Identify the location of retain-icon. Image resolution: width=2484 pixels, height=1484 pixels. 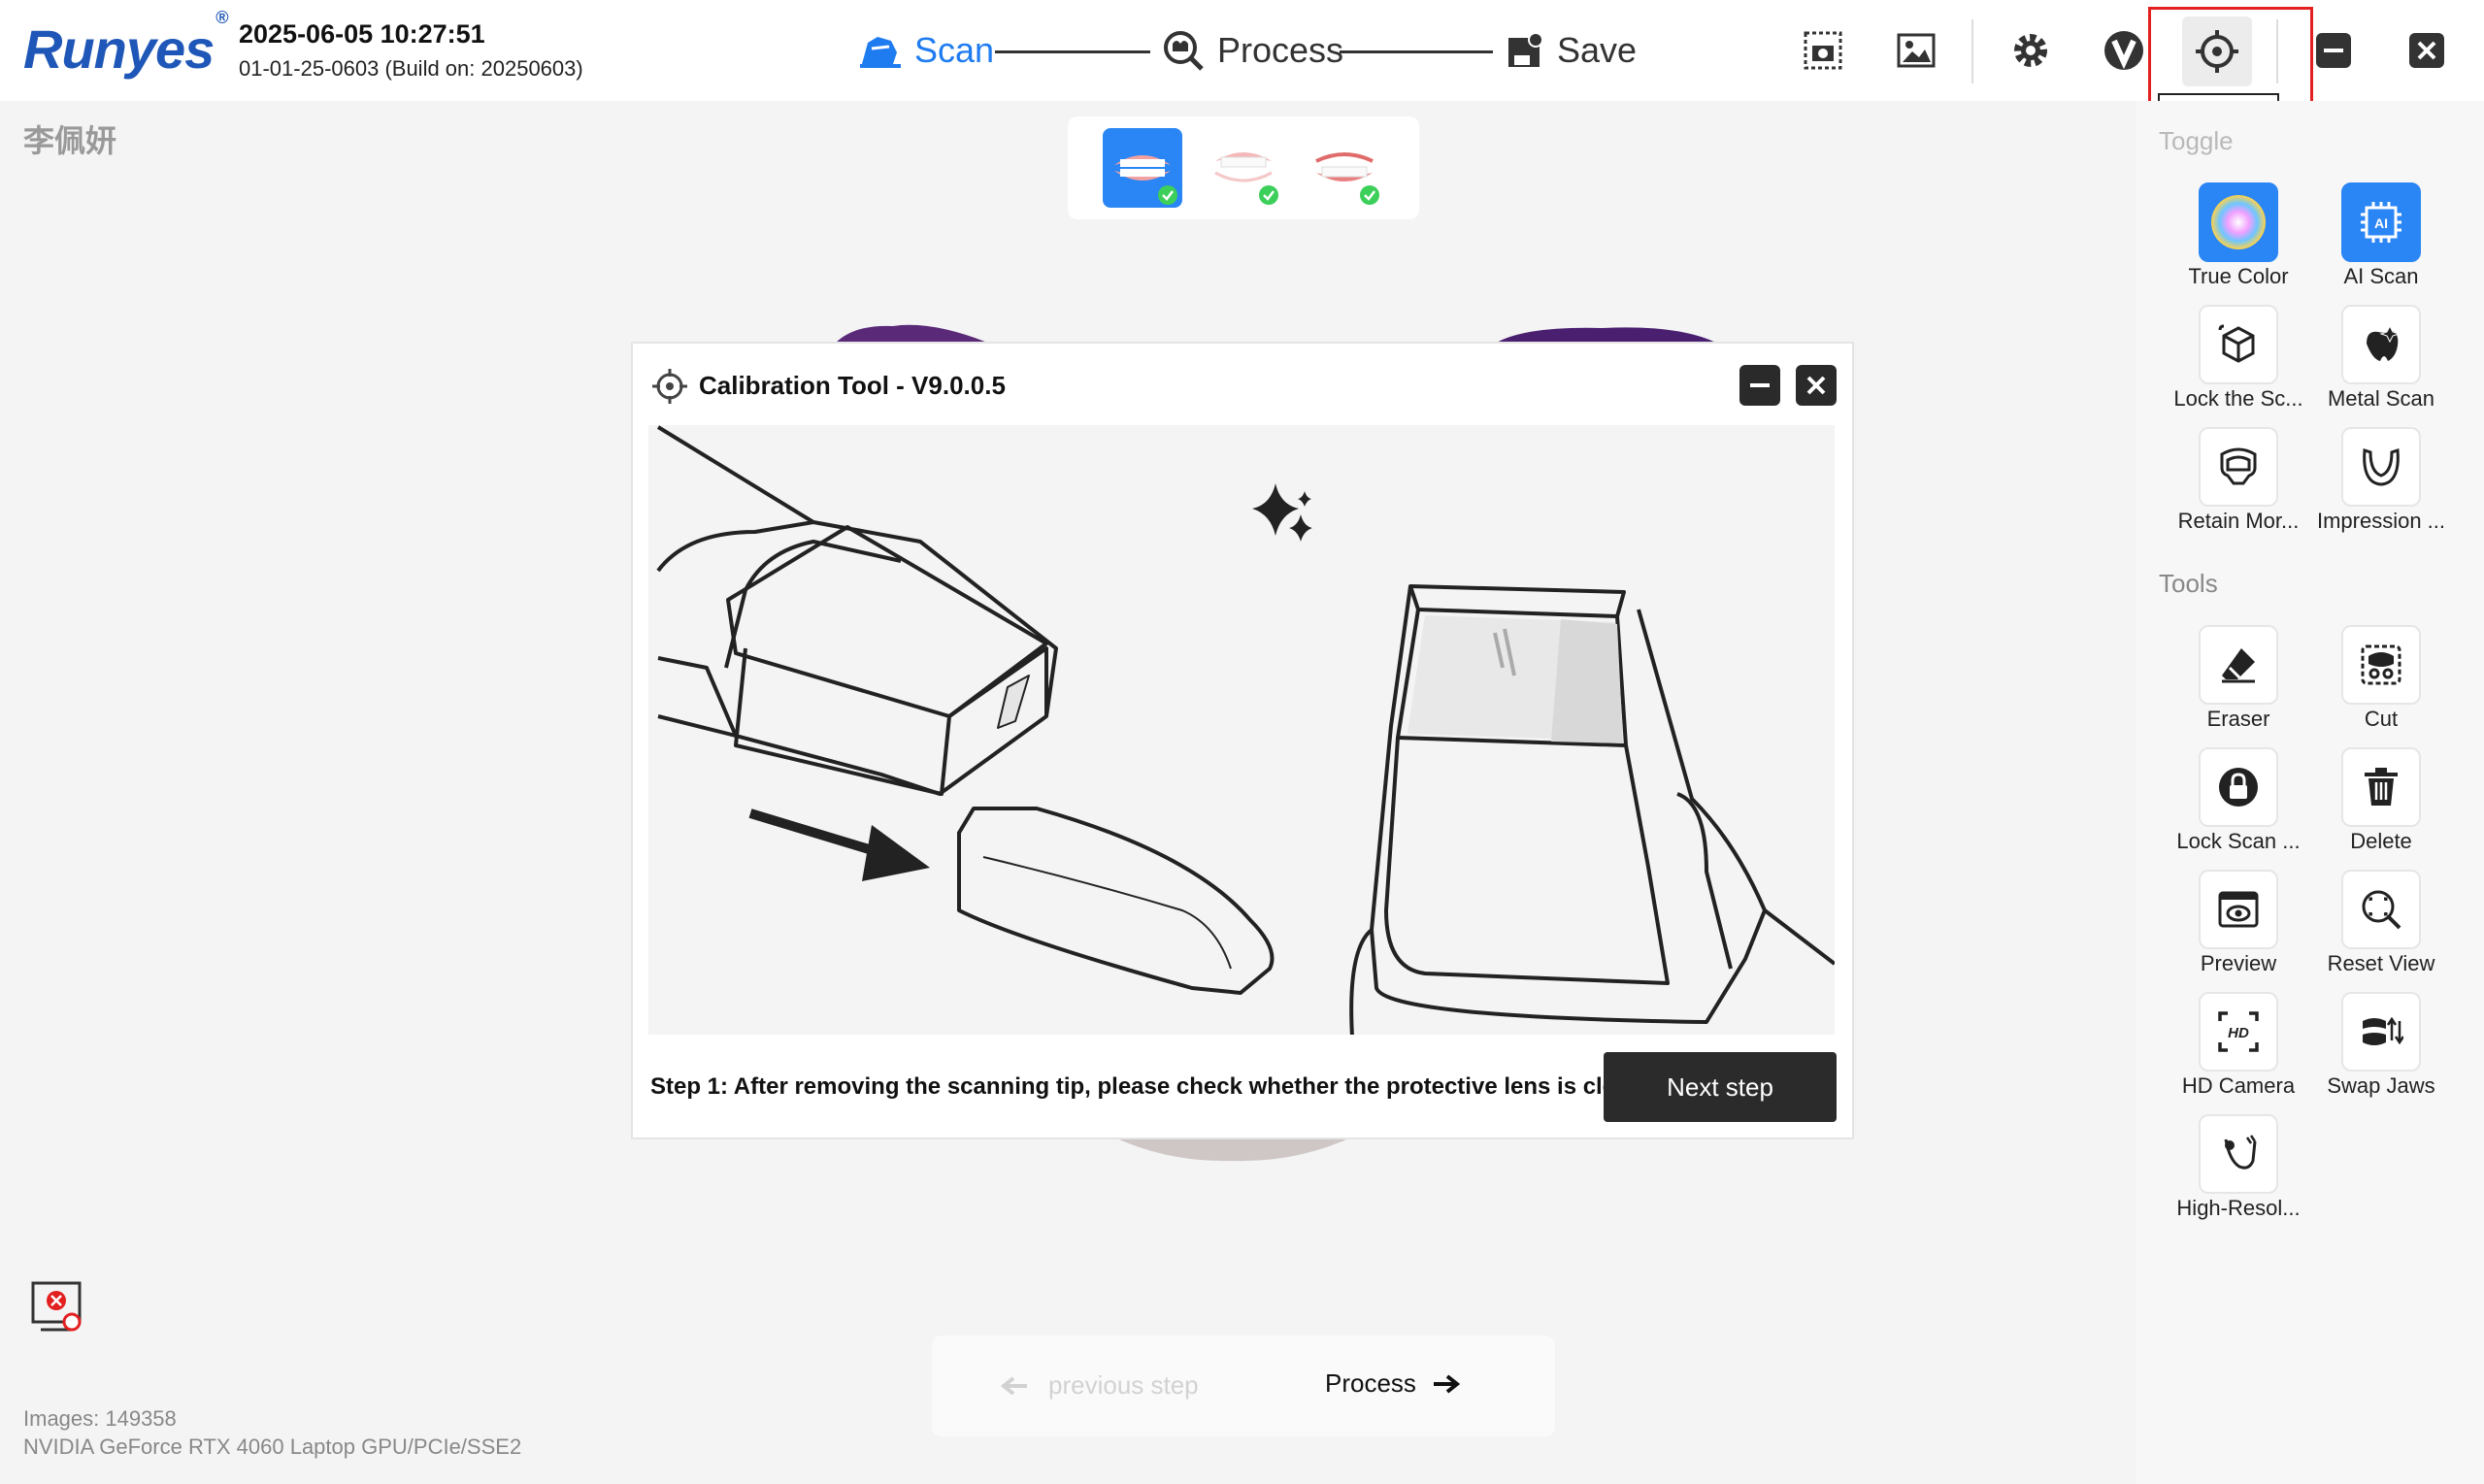
(2238, 466).